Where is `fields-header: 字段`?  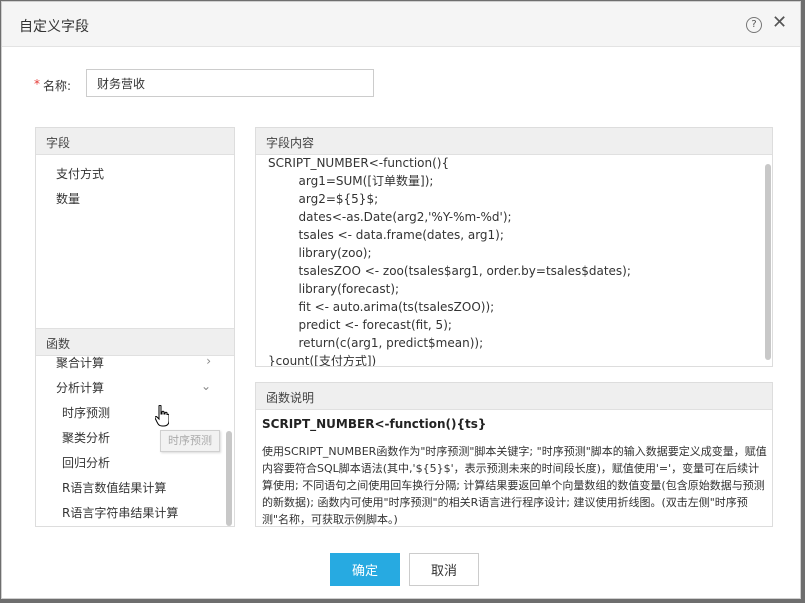
fields-header: 字段 is located at coordinates (135, 141).